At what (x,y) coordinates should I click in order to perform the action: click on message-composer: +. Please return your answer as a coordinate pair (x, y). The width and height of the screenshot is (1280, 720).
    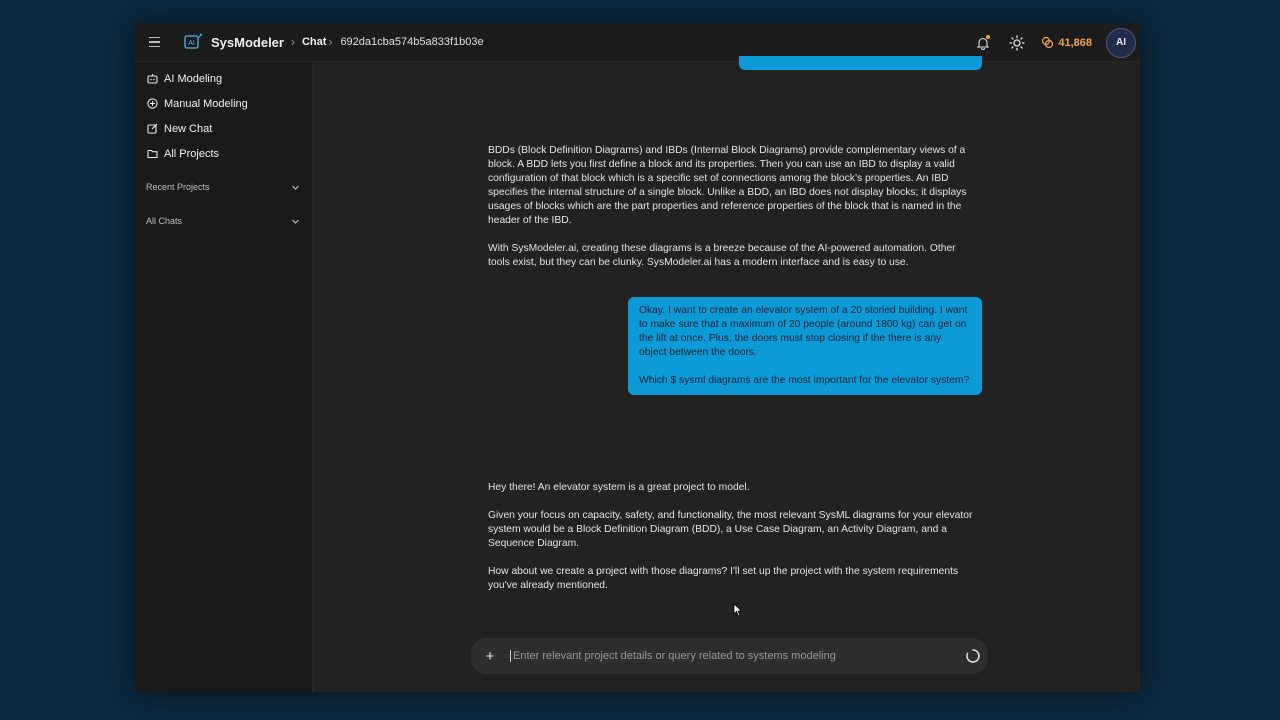
    Looking at the image, I should click on (729, 656).